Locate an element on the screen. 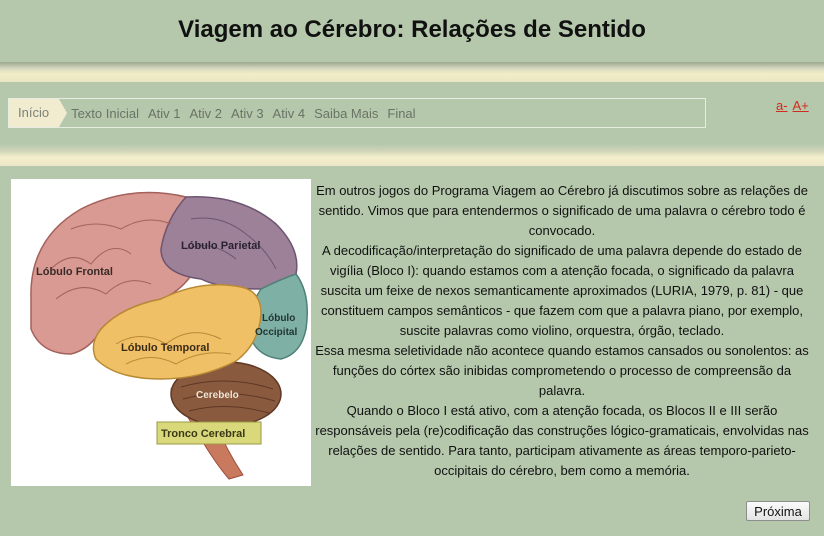 This screenshot has height=536, width=824. tab-ativ-1: Ativ 1 is located at coordinates (164, 113).